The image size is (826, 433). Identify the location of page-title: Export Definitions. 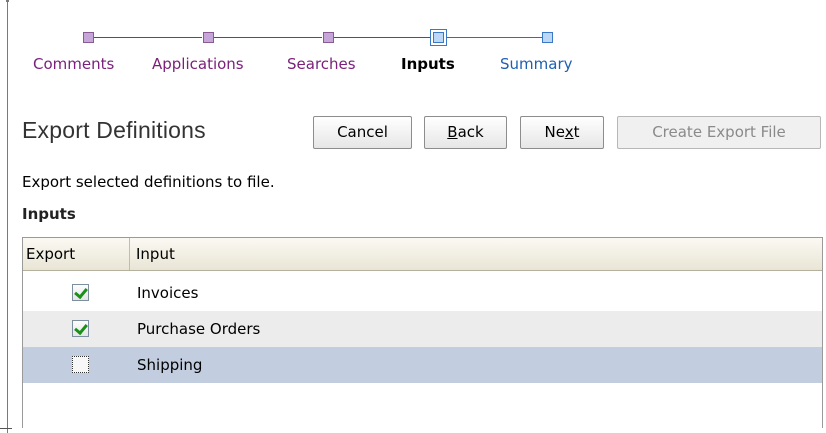
(114, 130).